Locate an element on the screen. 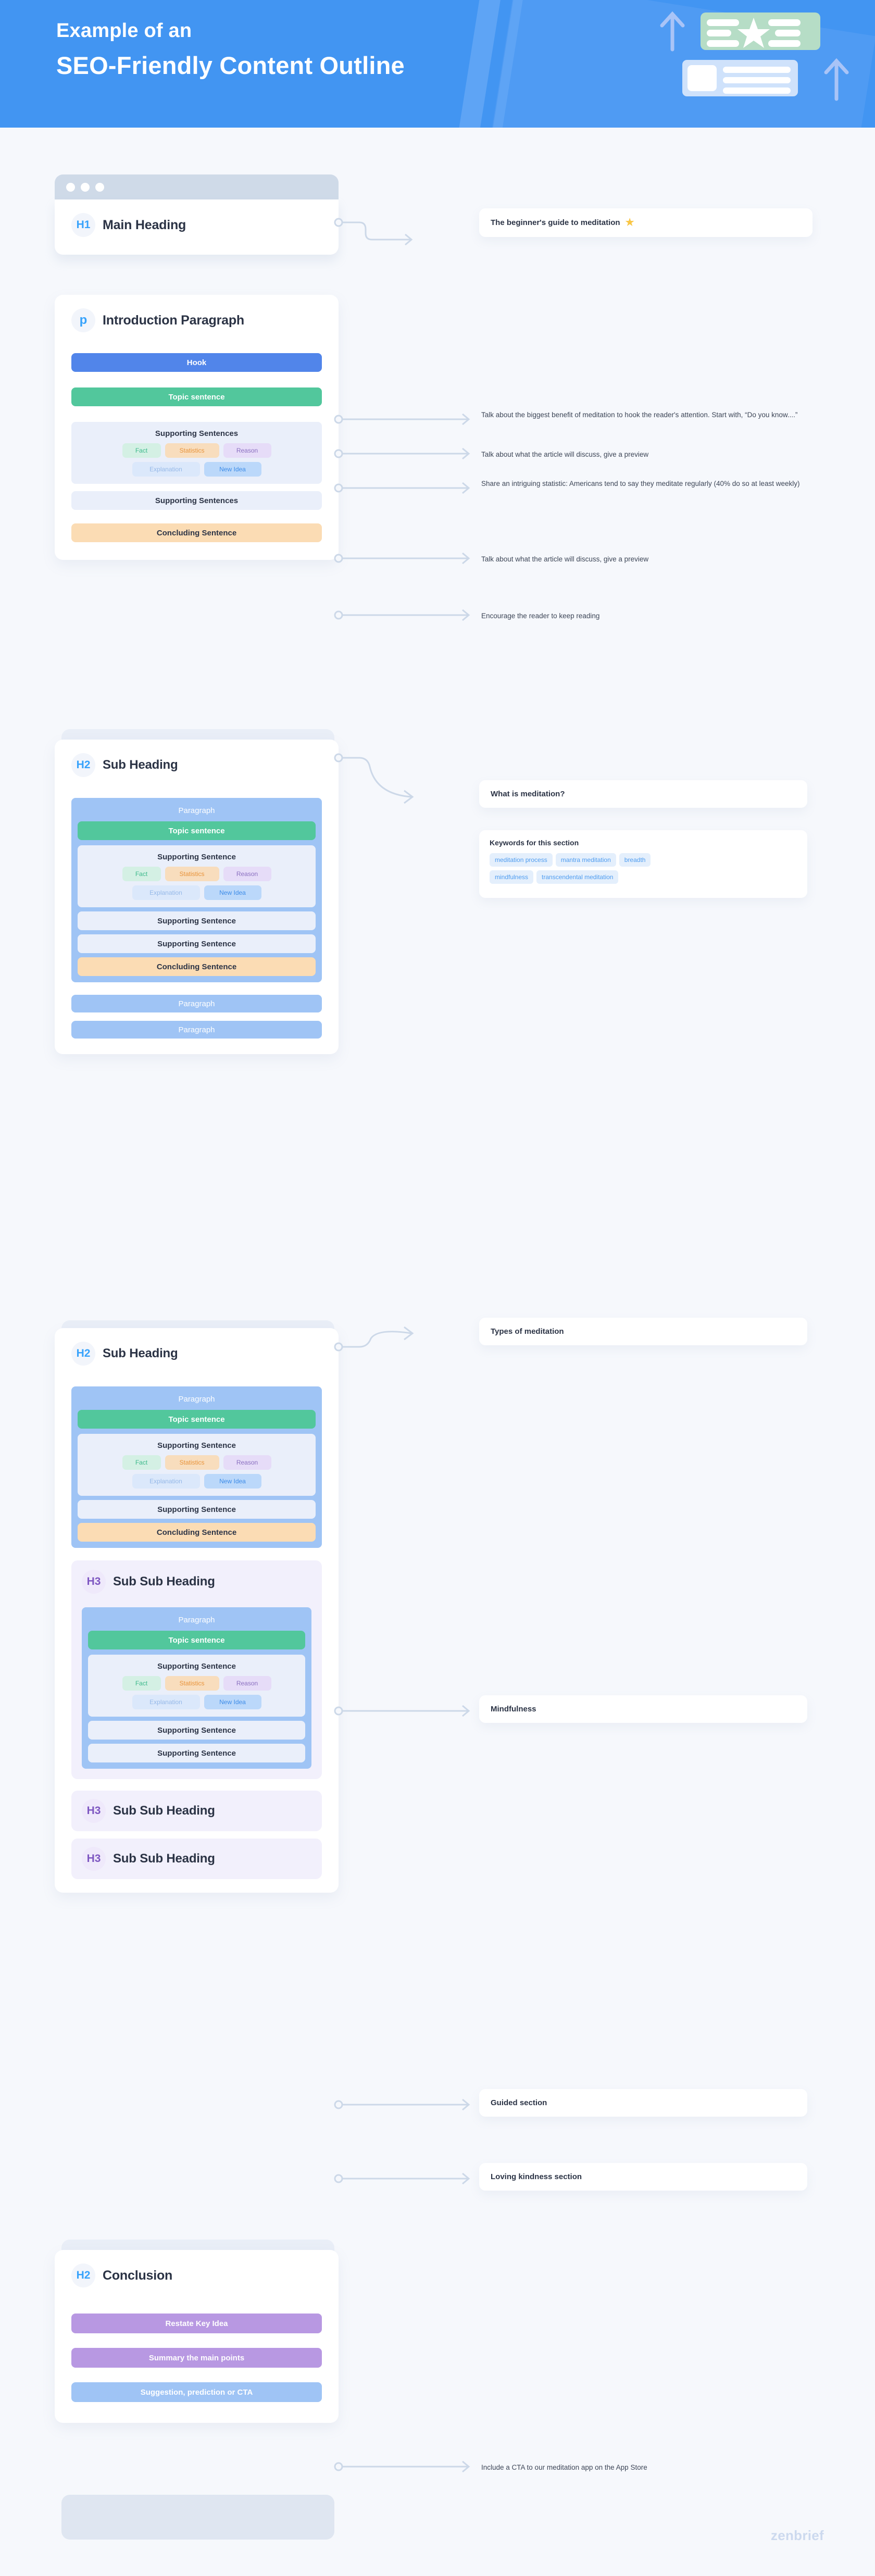 The height and width of the screenshot is (2576, 875). keyword-chip: meditation process is located at coordinates (521, 860).